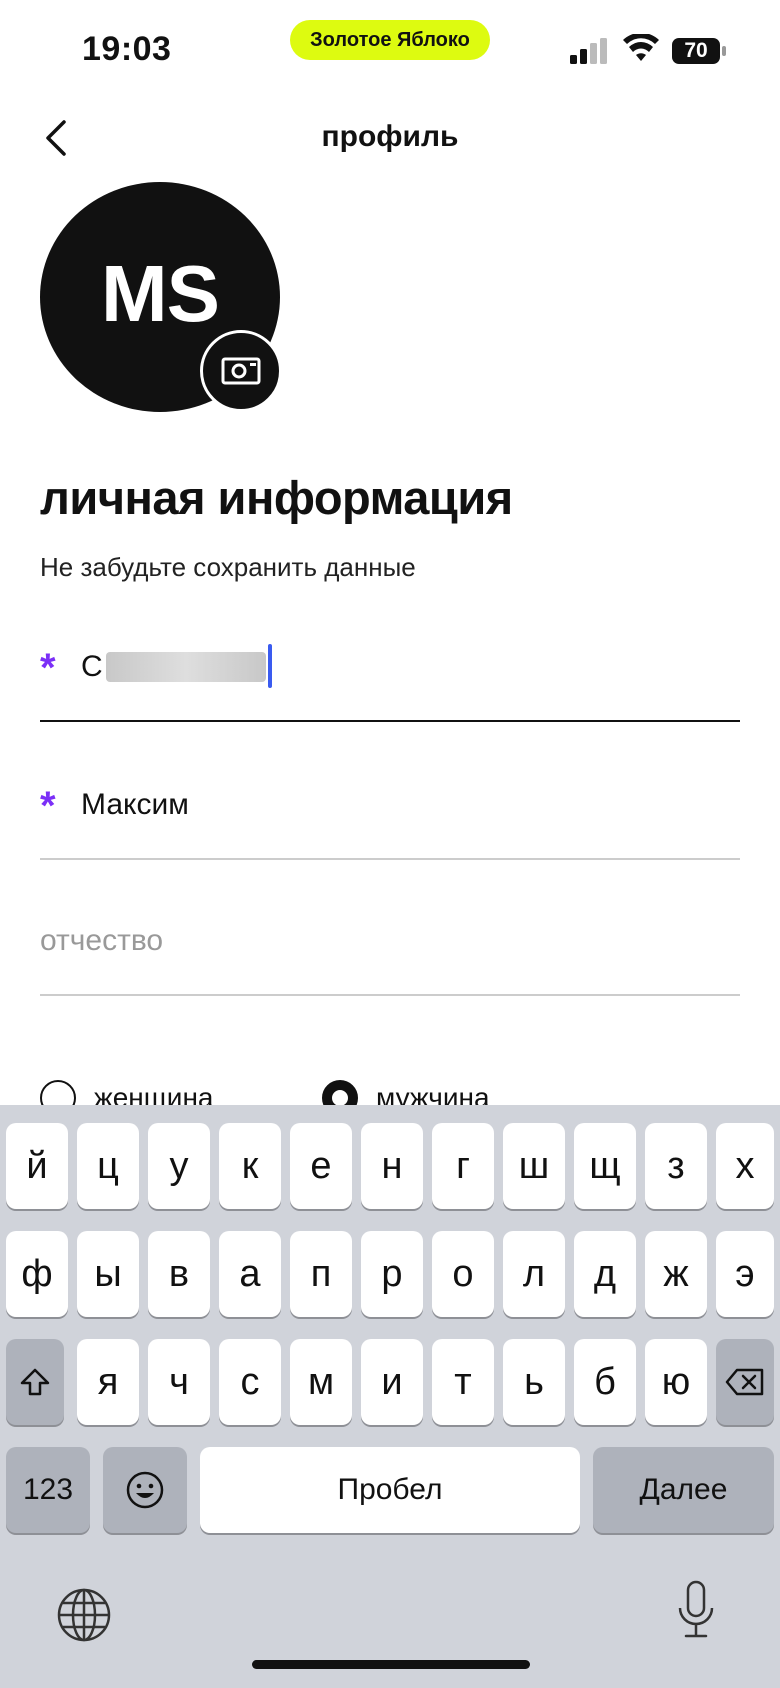 The width and height of the screenshot is (780, 1688). I want to click on avatar-initials: MS, so click(160, 293).